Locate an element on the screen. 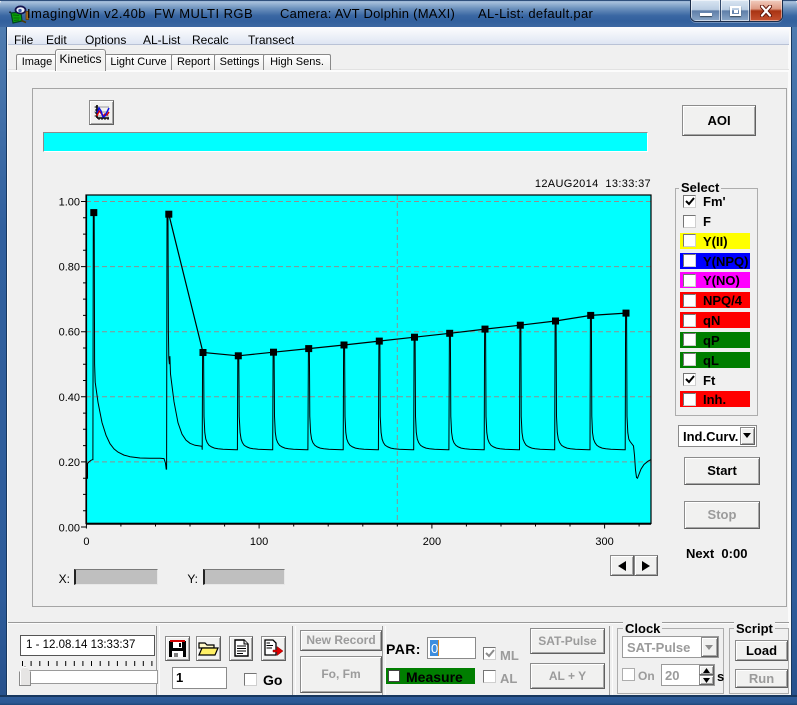  svg-text: 1.00 is located at coordinates (69, 203).